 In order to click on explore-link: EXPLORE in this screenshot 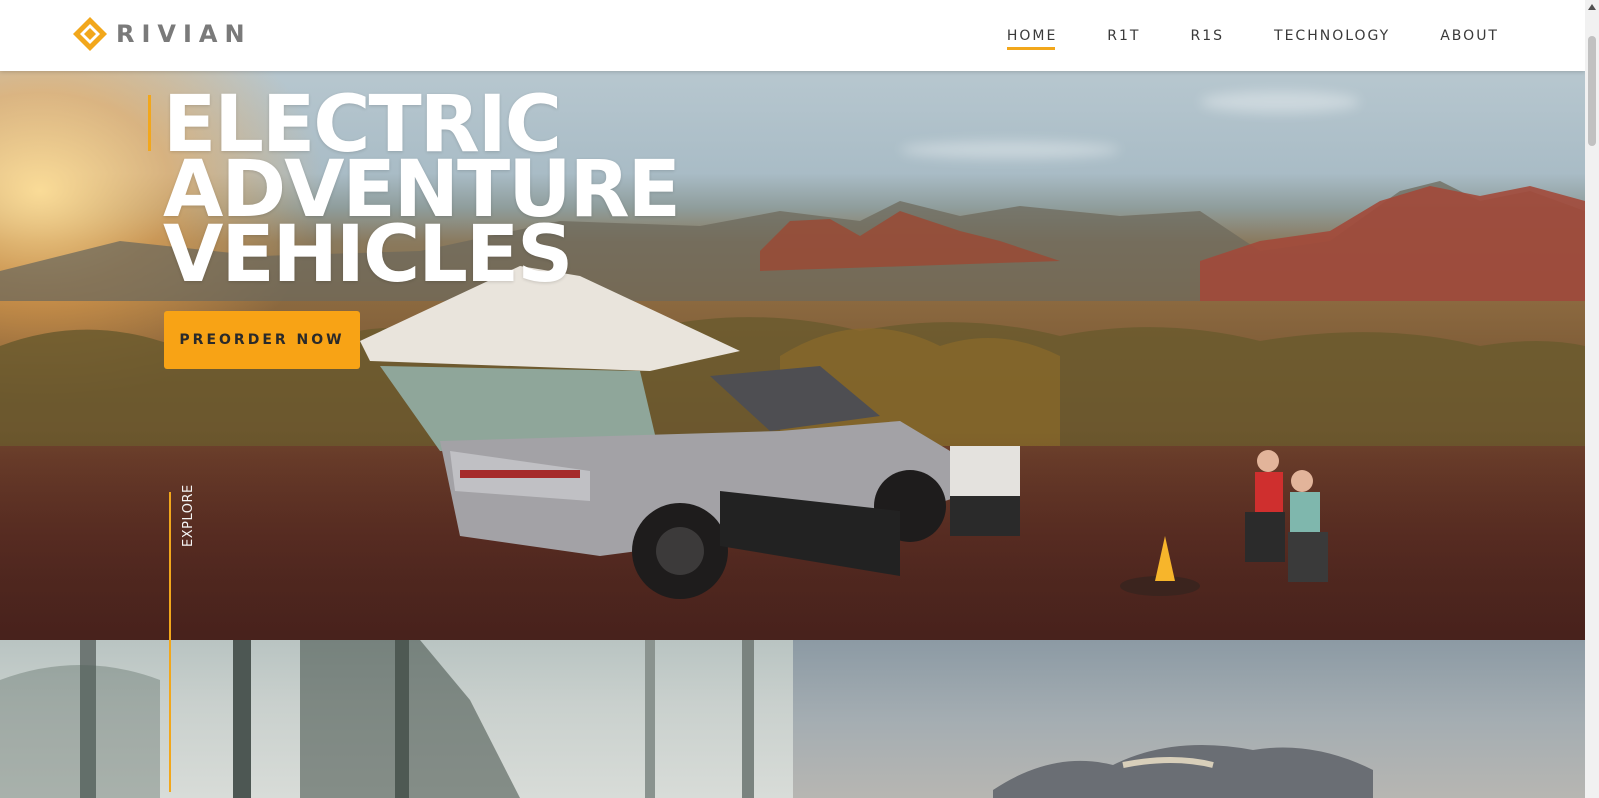, I will do `click(188, 515)`.